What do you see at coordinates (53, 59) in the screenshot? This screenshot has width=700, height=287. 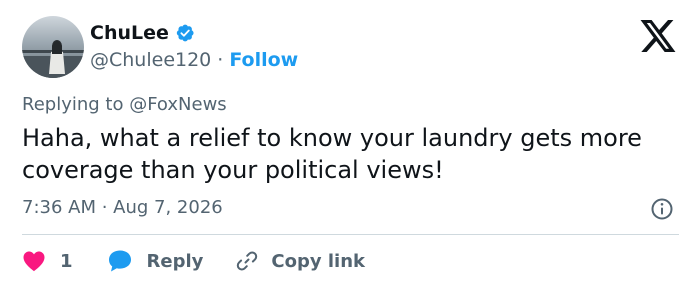 I see `avatar-photo` at bounding box center [53, 59].